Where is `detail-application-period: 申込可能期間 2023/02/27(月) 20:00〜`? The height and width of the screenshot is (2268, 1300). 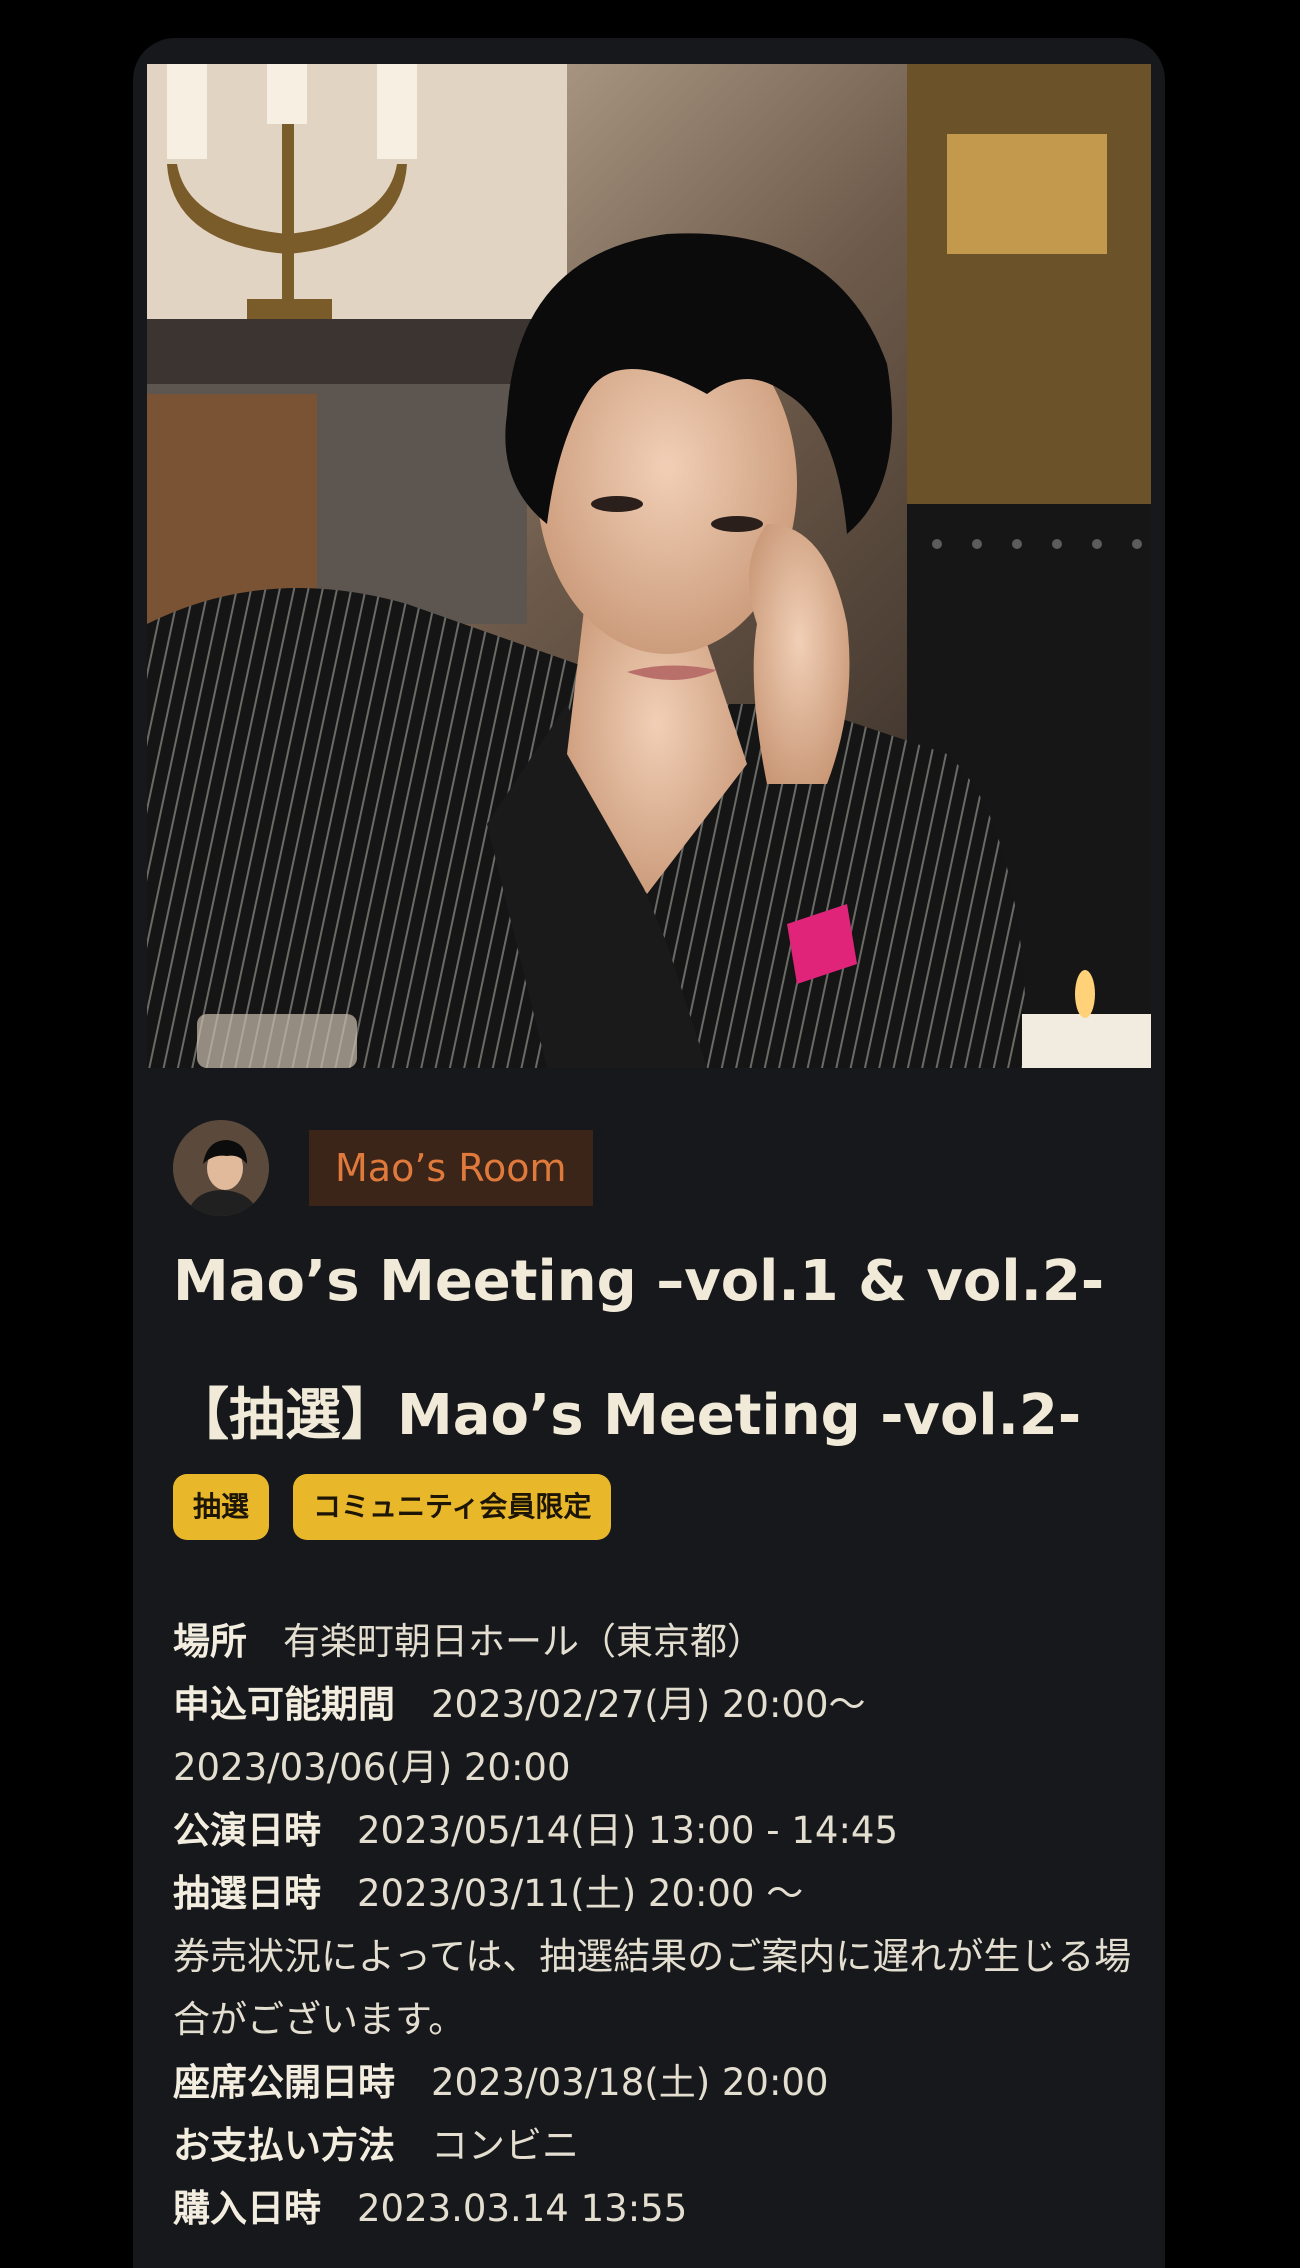 detail-application-period: 申込可能期間 2023/02/27(月) 20:00〜 is located at coordinates (653, 1704).